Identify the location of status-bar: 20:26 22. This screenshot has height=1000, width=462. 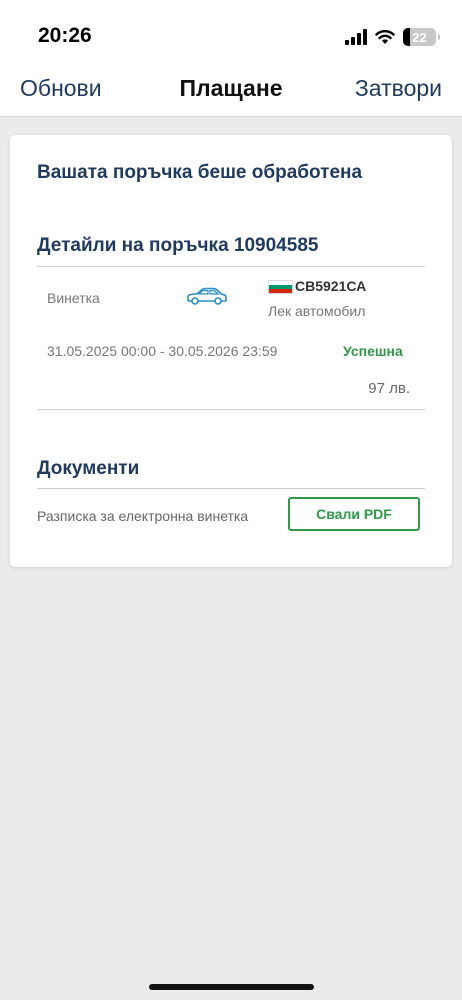
(231, 35).